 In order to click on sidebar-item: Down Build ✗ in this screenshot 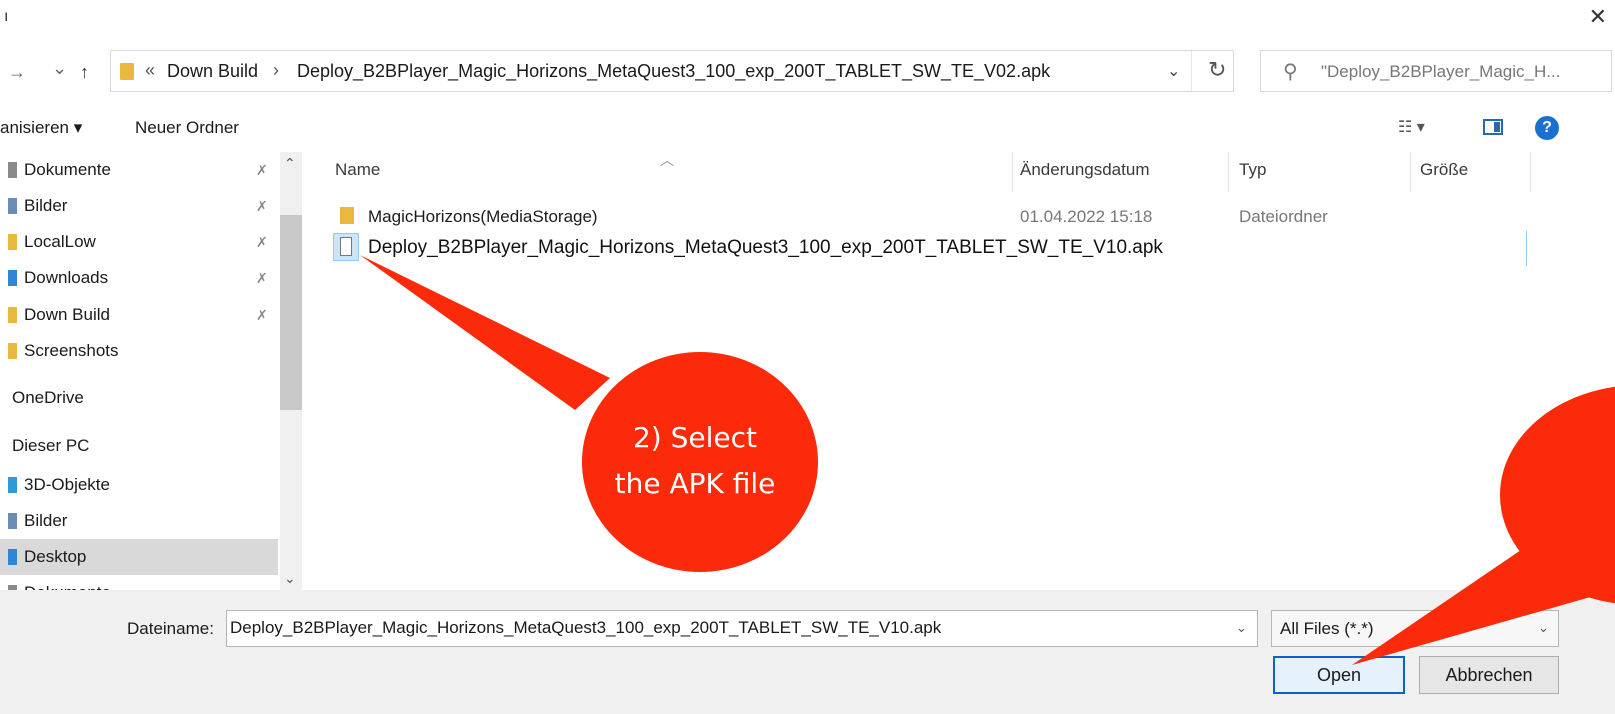, I will do `click(139, 315)`.